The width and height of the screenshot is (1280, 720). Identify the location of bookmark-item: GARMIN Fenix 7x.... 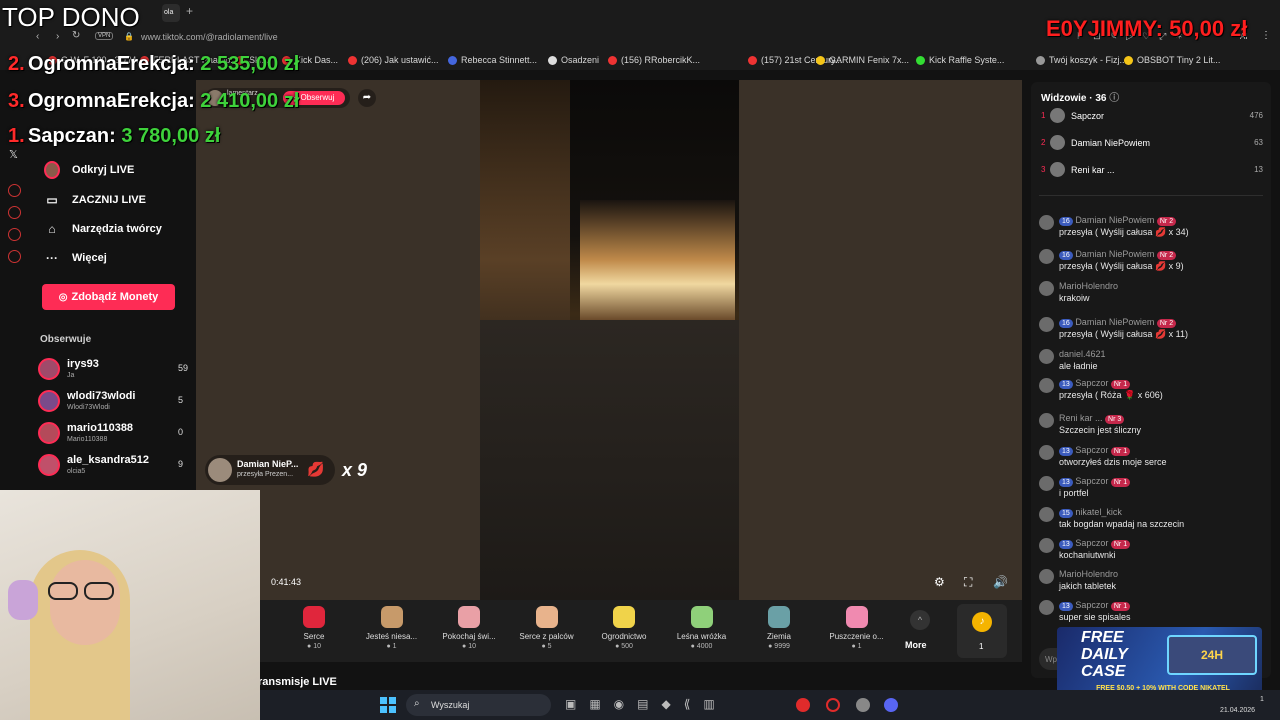
(862, 60).